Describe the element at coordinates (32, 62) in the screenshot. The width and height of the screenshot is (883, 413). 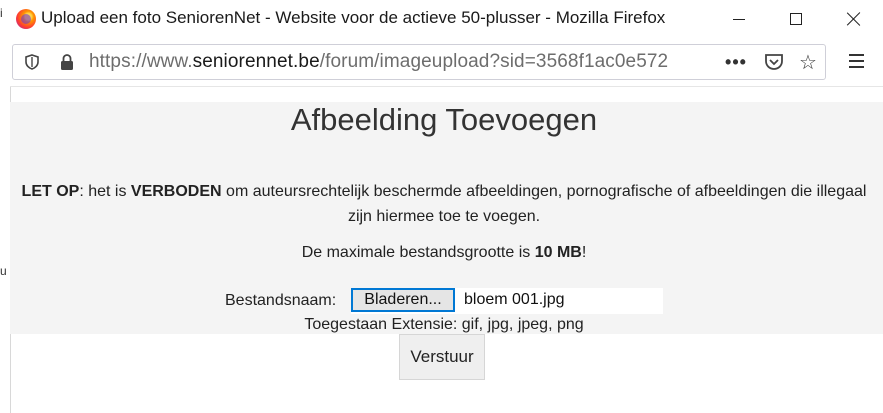
I see `shield-icon` at that location.